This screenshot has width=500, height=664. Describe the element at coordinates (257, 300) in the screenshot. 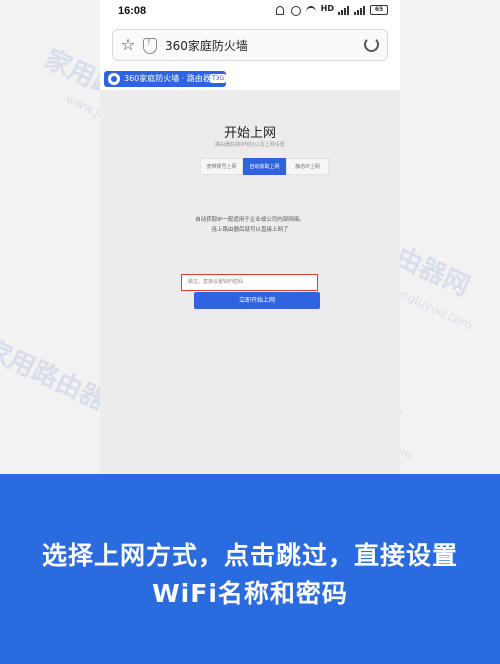

I see `start-internet-button: 立即开始上网` at that location.